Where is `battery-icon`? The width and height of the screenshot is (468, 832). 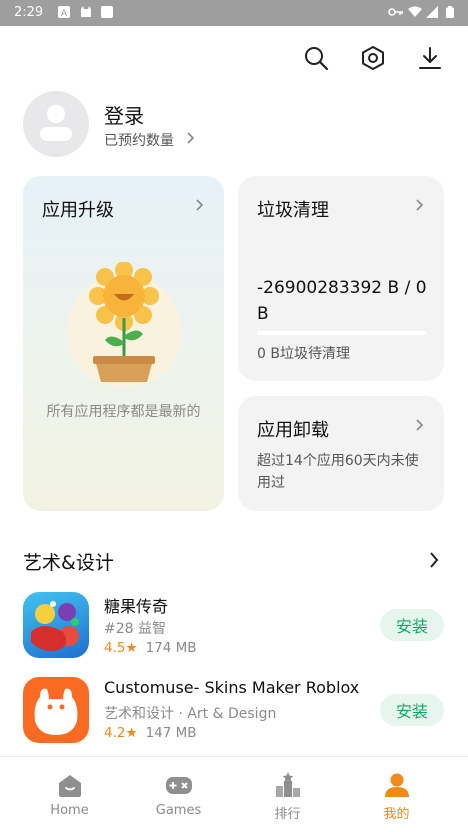 battery-icon is located at coordinates (450, 12).